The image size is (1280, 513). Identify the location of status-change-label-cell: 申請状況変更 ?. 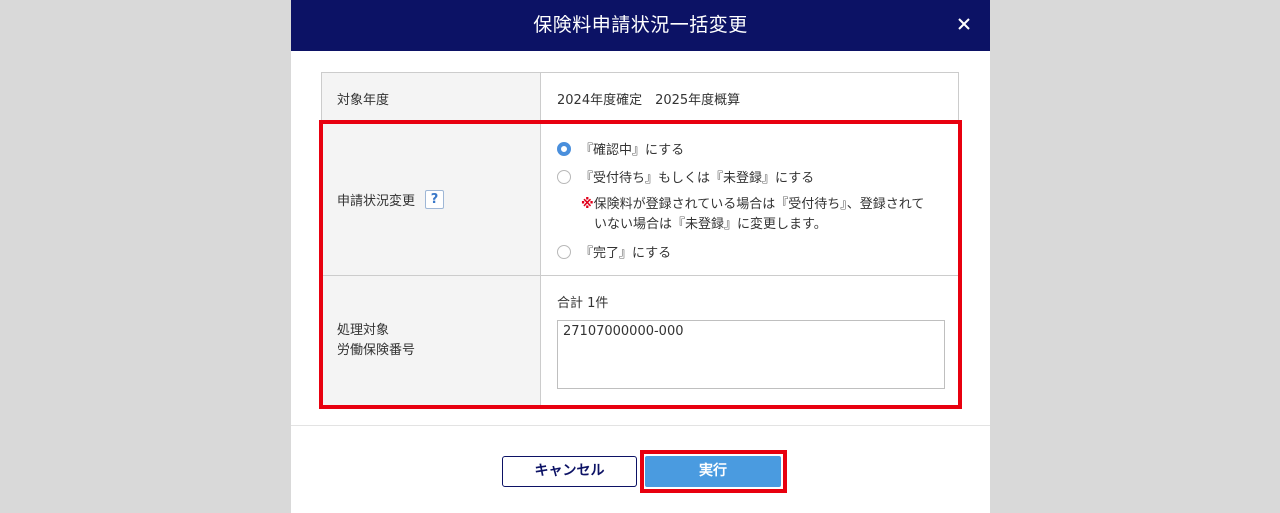
(431, 199).